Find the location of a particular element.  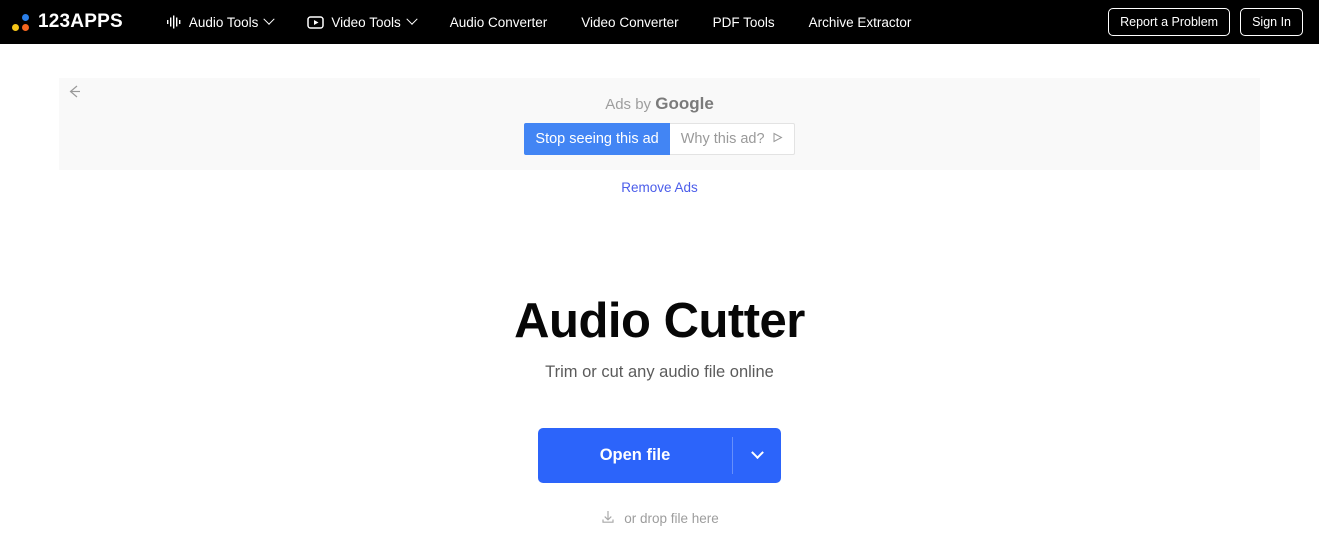

remove-ads-link: Remove Ads is located at coordinates (659, 187).